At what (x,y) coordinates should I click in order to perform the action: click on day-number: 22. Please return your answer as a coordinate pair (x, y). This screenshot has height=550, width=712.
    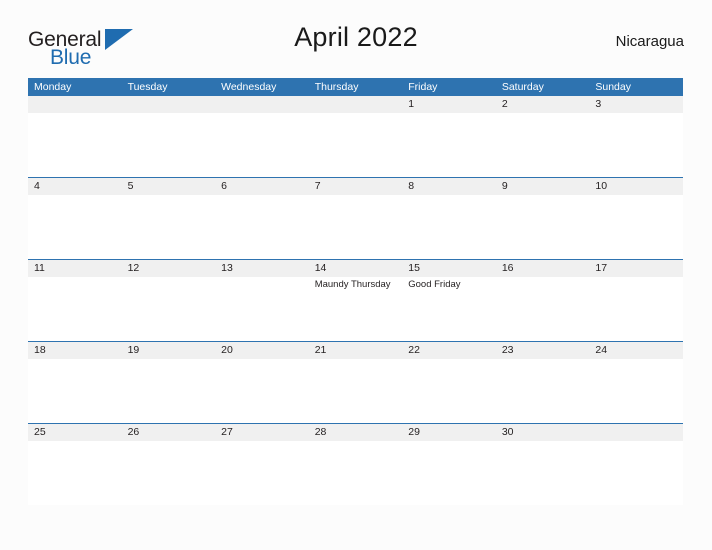
    Looking at the image, I should click on (414, 350).